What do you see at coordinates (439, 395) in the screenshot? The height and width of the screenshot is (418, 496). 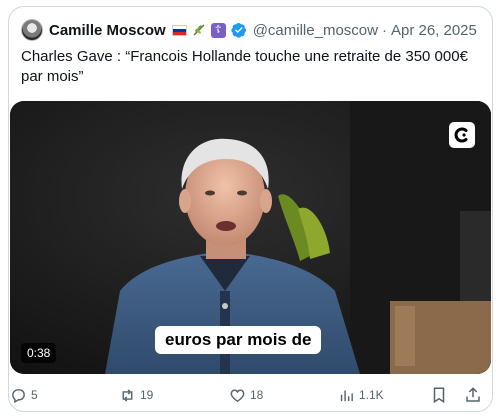 I see `bookmark-icon` at bounding box center [439, 395].